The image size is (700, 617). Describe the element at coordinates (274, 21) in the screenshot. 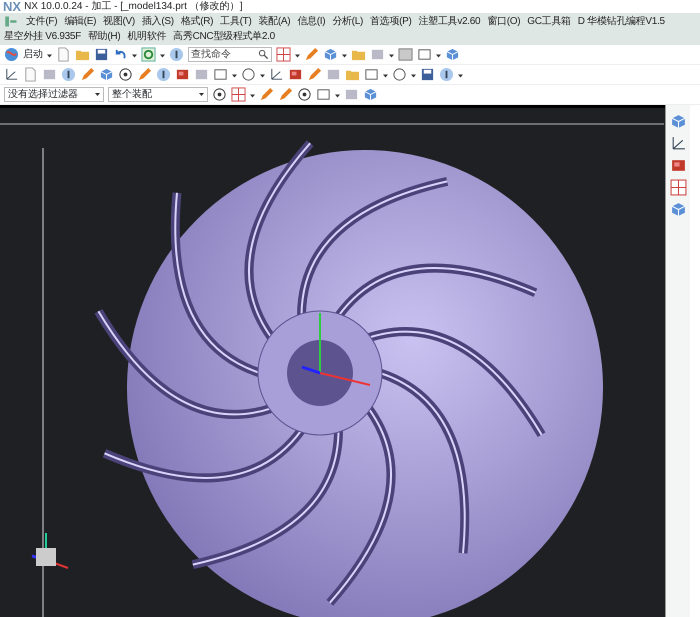

I see `menu-item: 装配(A)` at that location.